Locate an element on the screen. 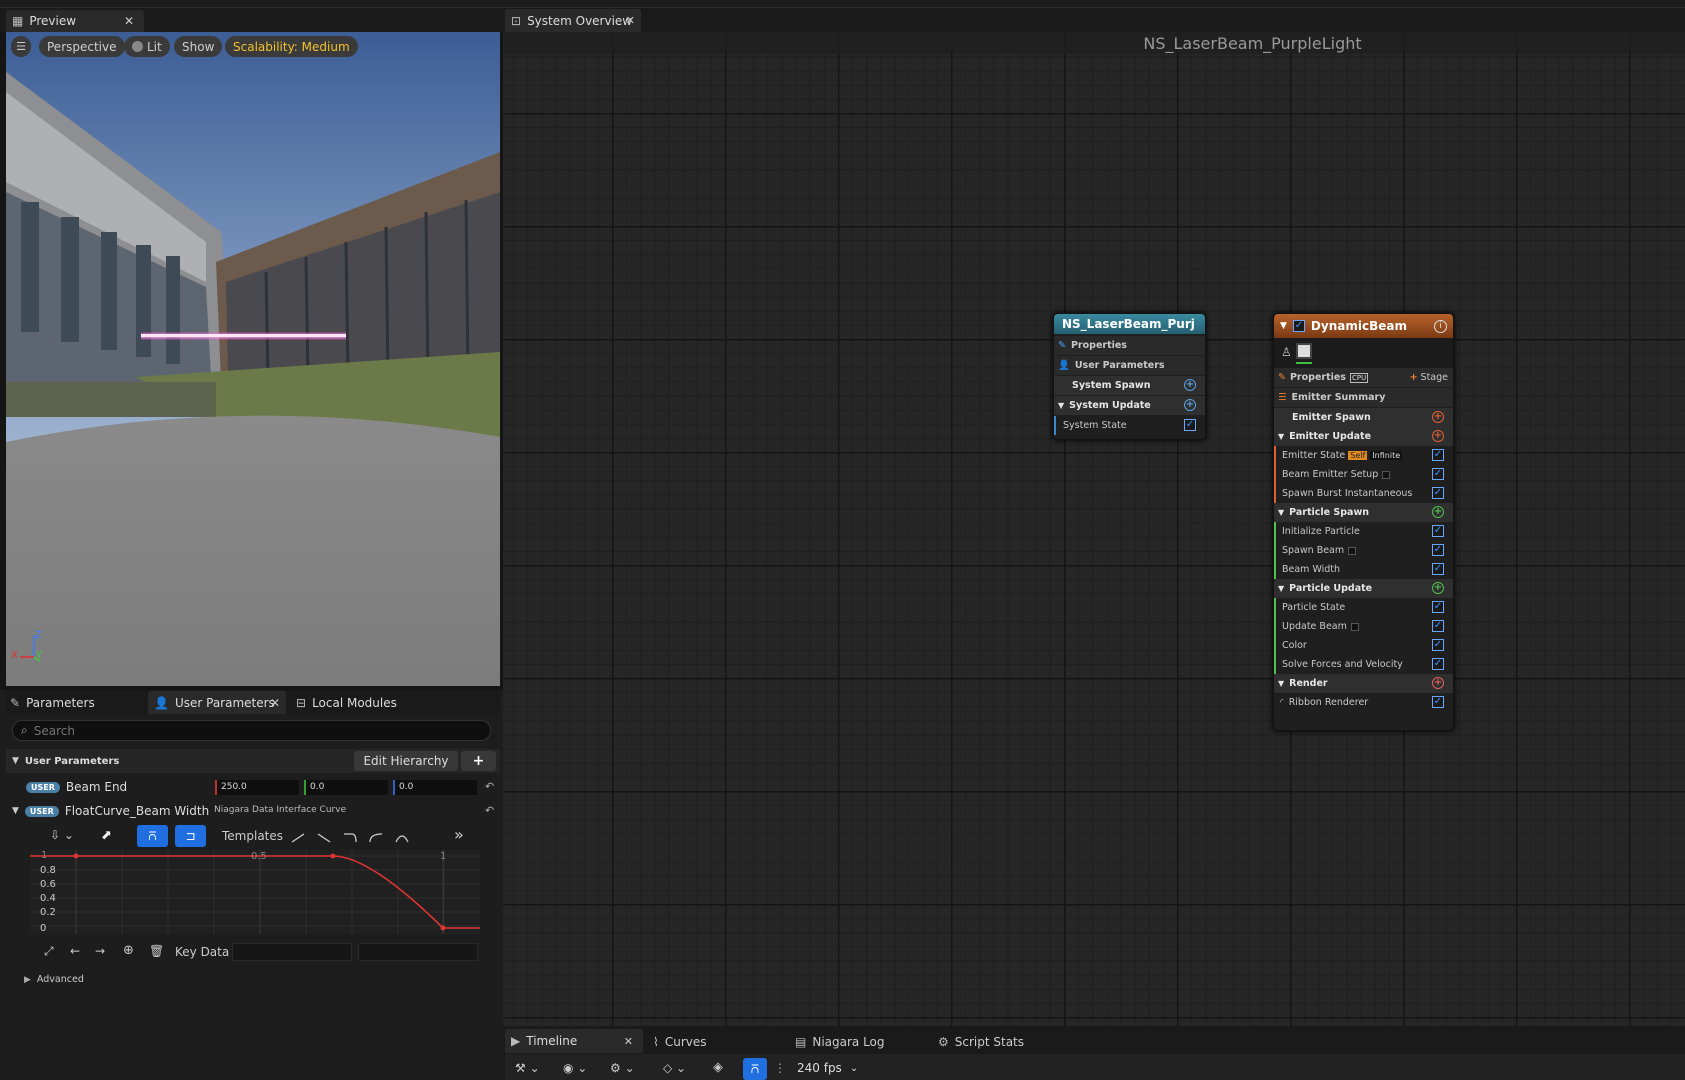 This screenshot has height=1080, width=1685. tab-parameters: ✎ Parameters is located at coordinates (52, 703).